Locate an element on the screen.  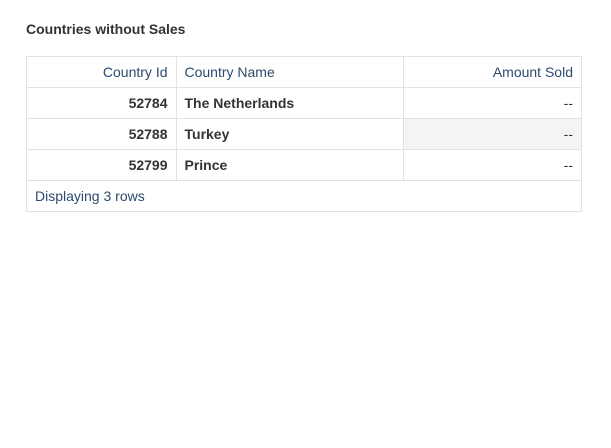
table-header-row: Country Id Country Name Amount Sold is located at coordinates (304, 72).